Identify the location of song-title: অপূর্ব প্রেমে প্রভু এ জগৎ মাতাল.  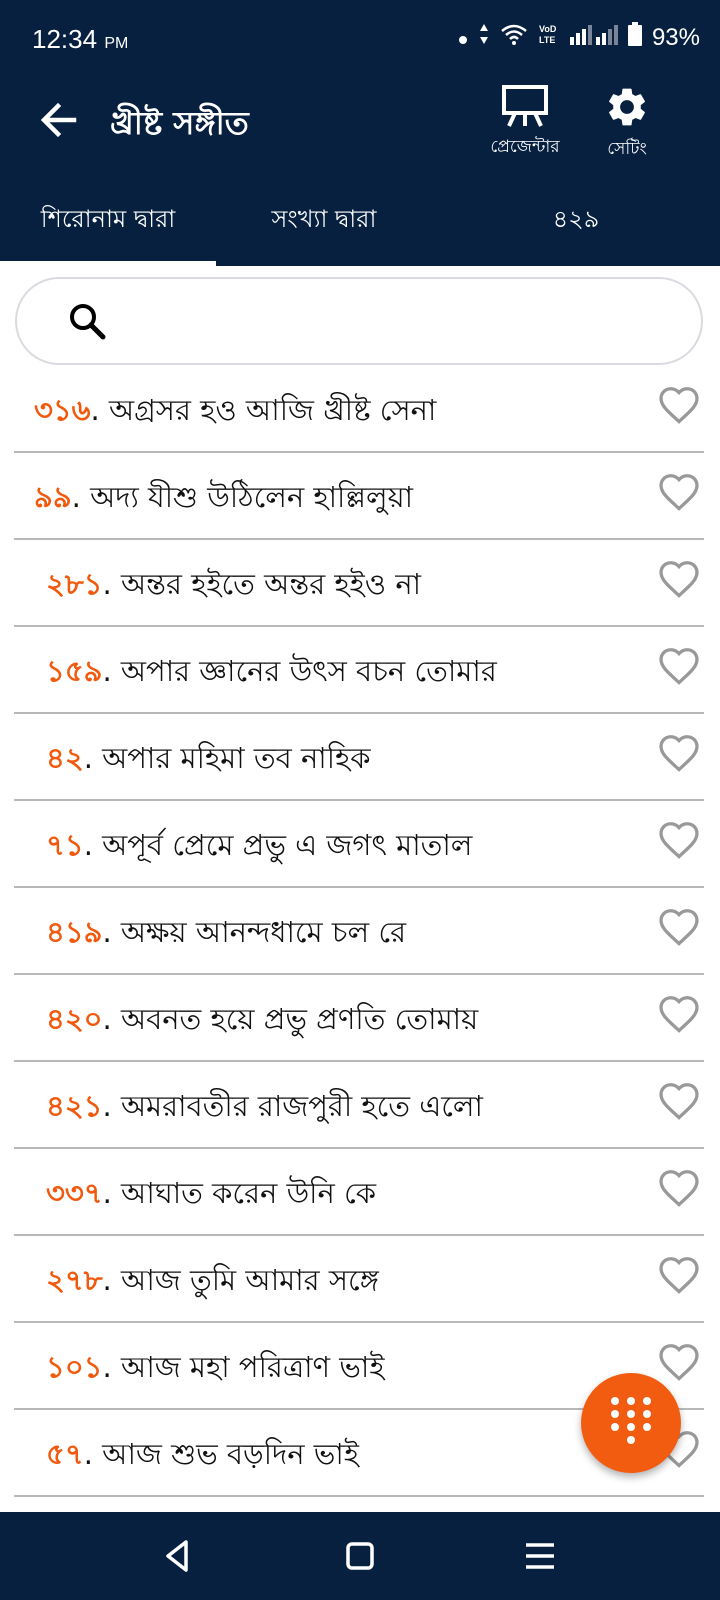
(287, 845).